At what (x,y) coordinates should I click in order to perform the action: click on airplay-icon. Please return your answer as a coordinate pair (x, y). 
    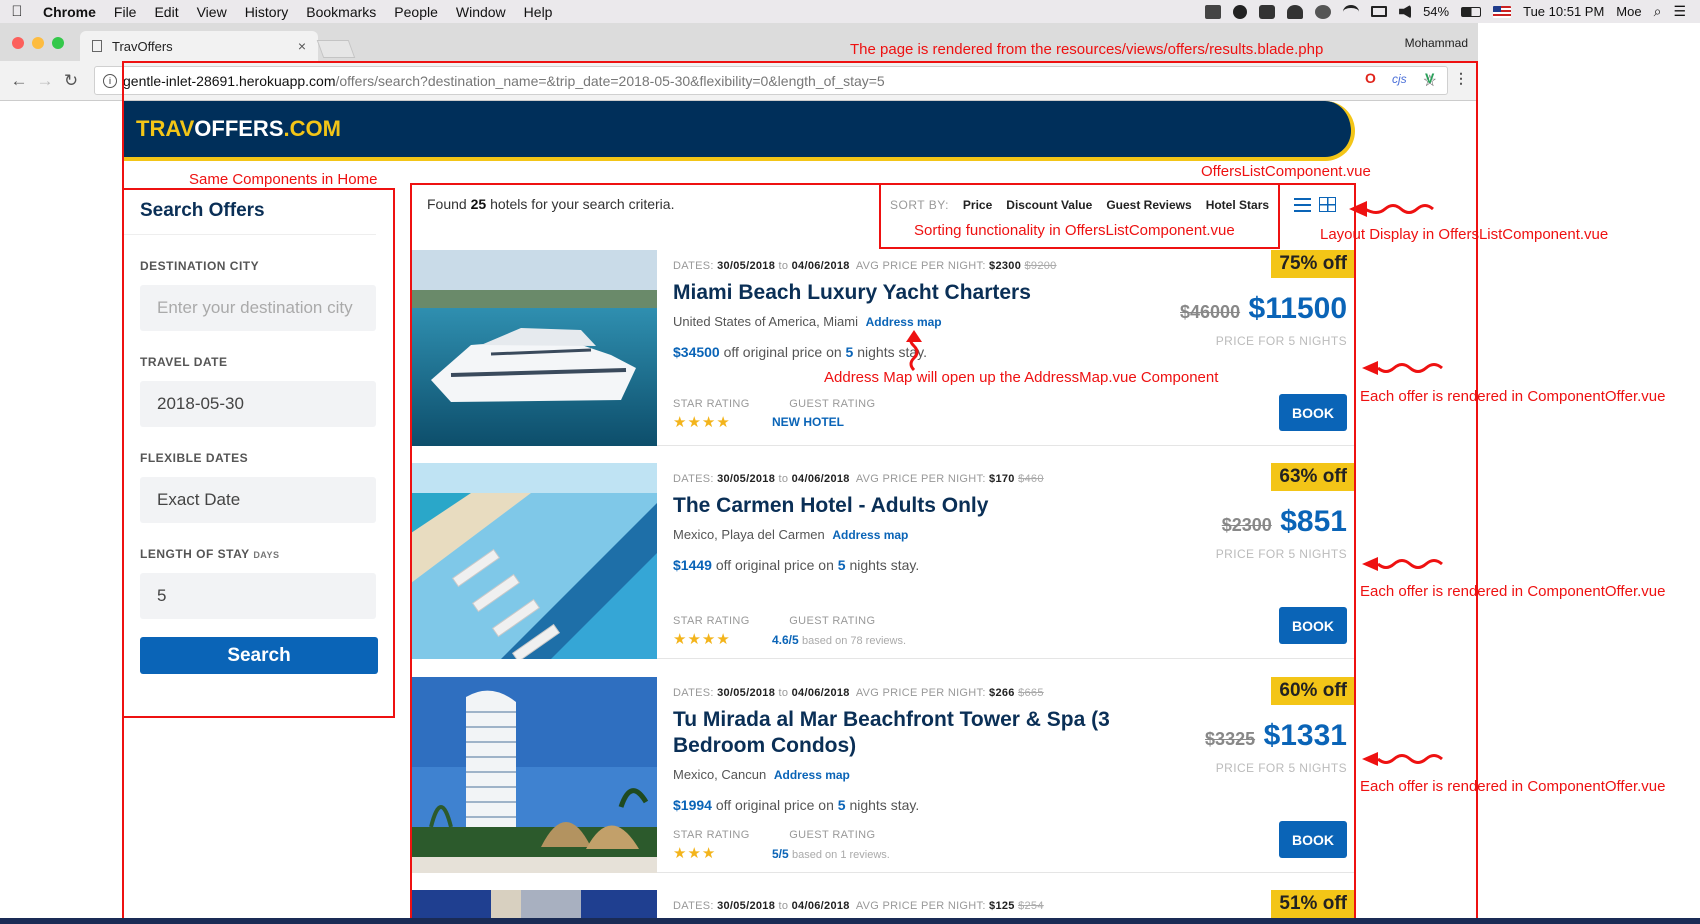
    Looking at the image, I should click on (1379, 11).